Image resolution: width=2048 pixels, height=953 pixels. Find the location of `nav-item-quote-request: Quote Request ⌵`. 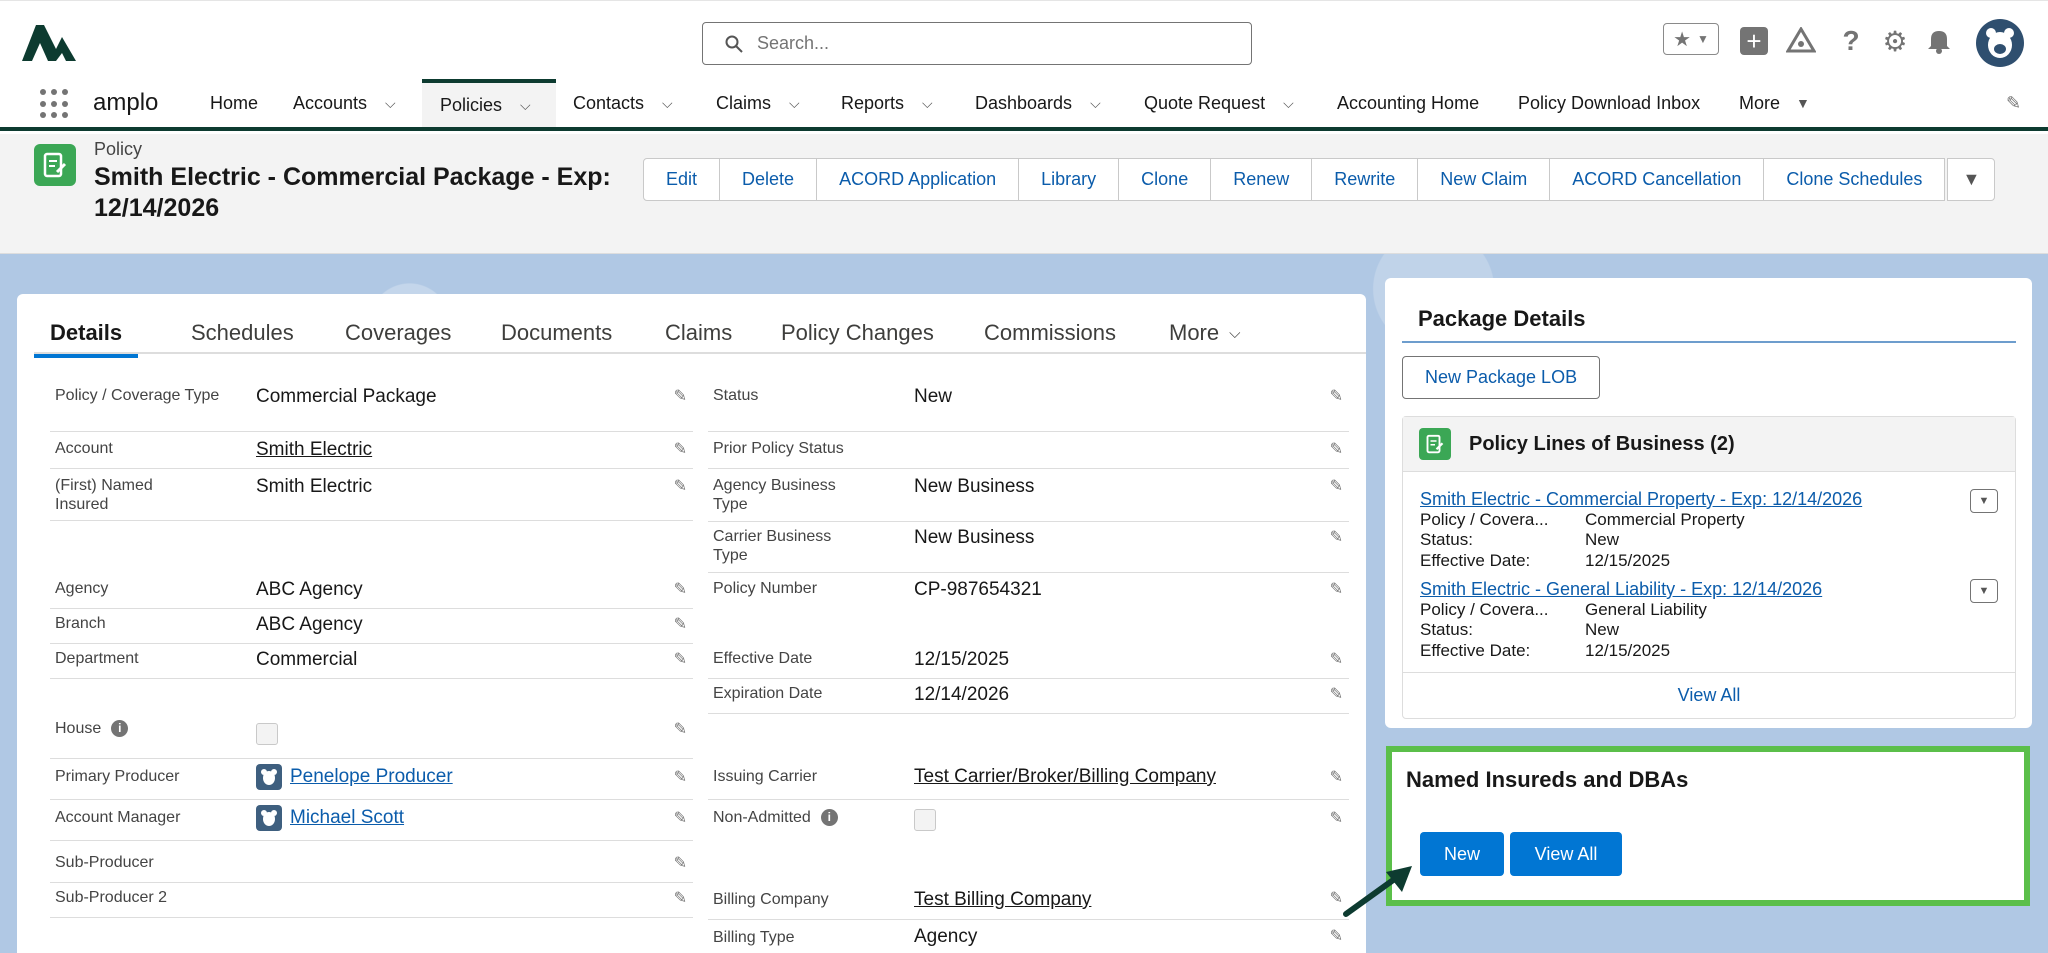

nav-item-quote-request: Quote Request ⌵ is located at coordinates (1219, 103).